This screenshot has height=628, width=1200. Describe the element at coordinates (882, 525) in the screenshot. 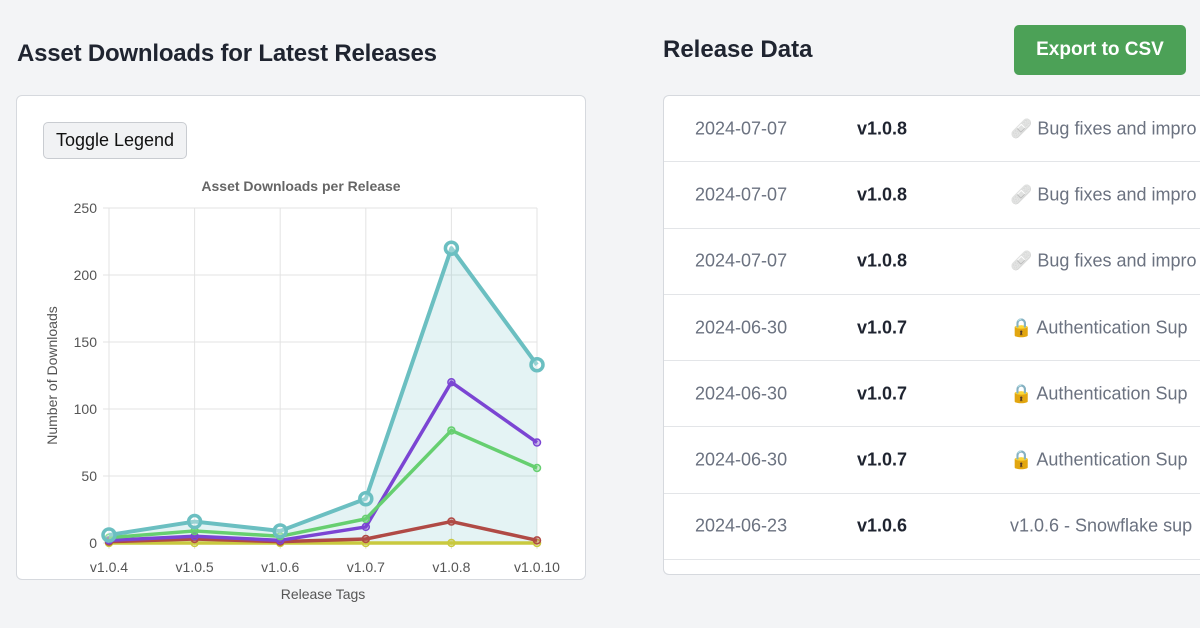

I see `release-version: v1.0.6` at that location.